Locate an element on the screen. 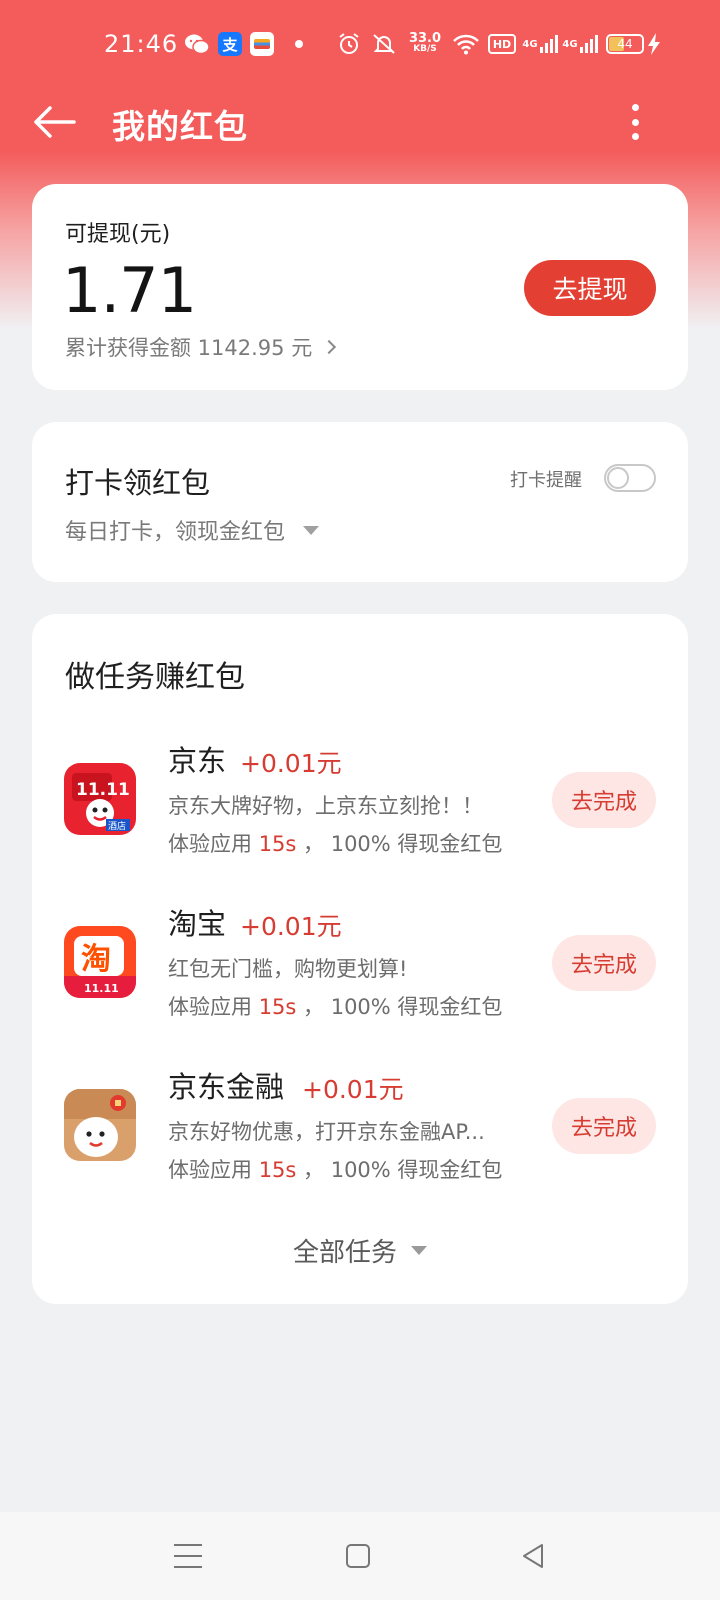 This screenshot has height=1600, width=720. charging-icon is located at coordinates (654, 44).